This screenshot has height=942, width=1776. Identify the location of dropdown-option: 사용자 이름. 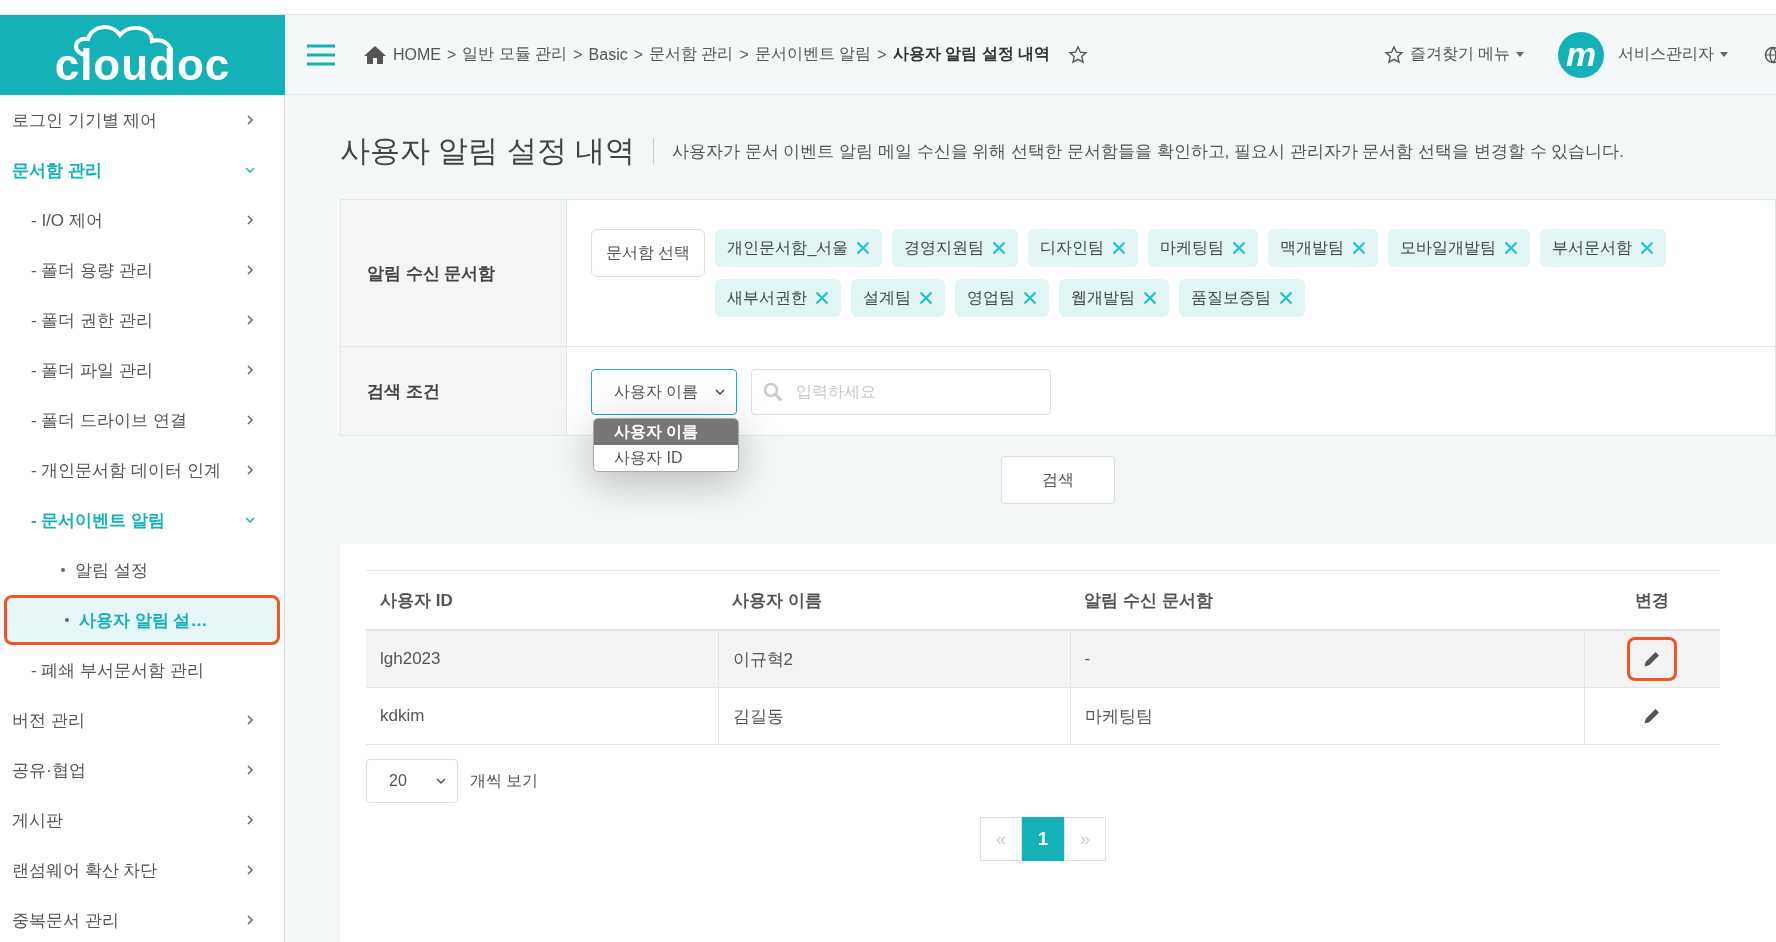
(666, 432).